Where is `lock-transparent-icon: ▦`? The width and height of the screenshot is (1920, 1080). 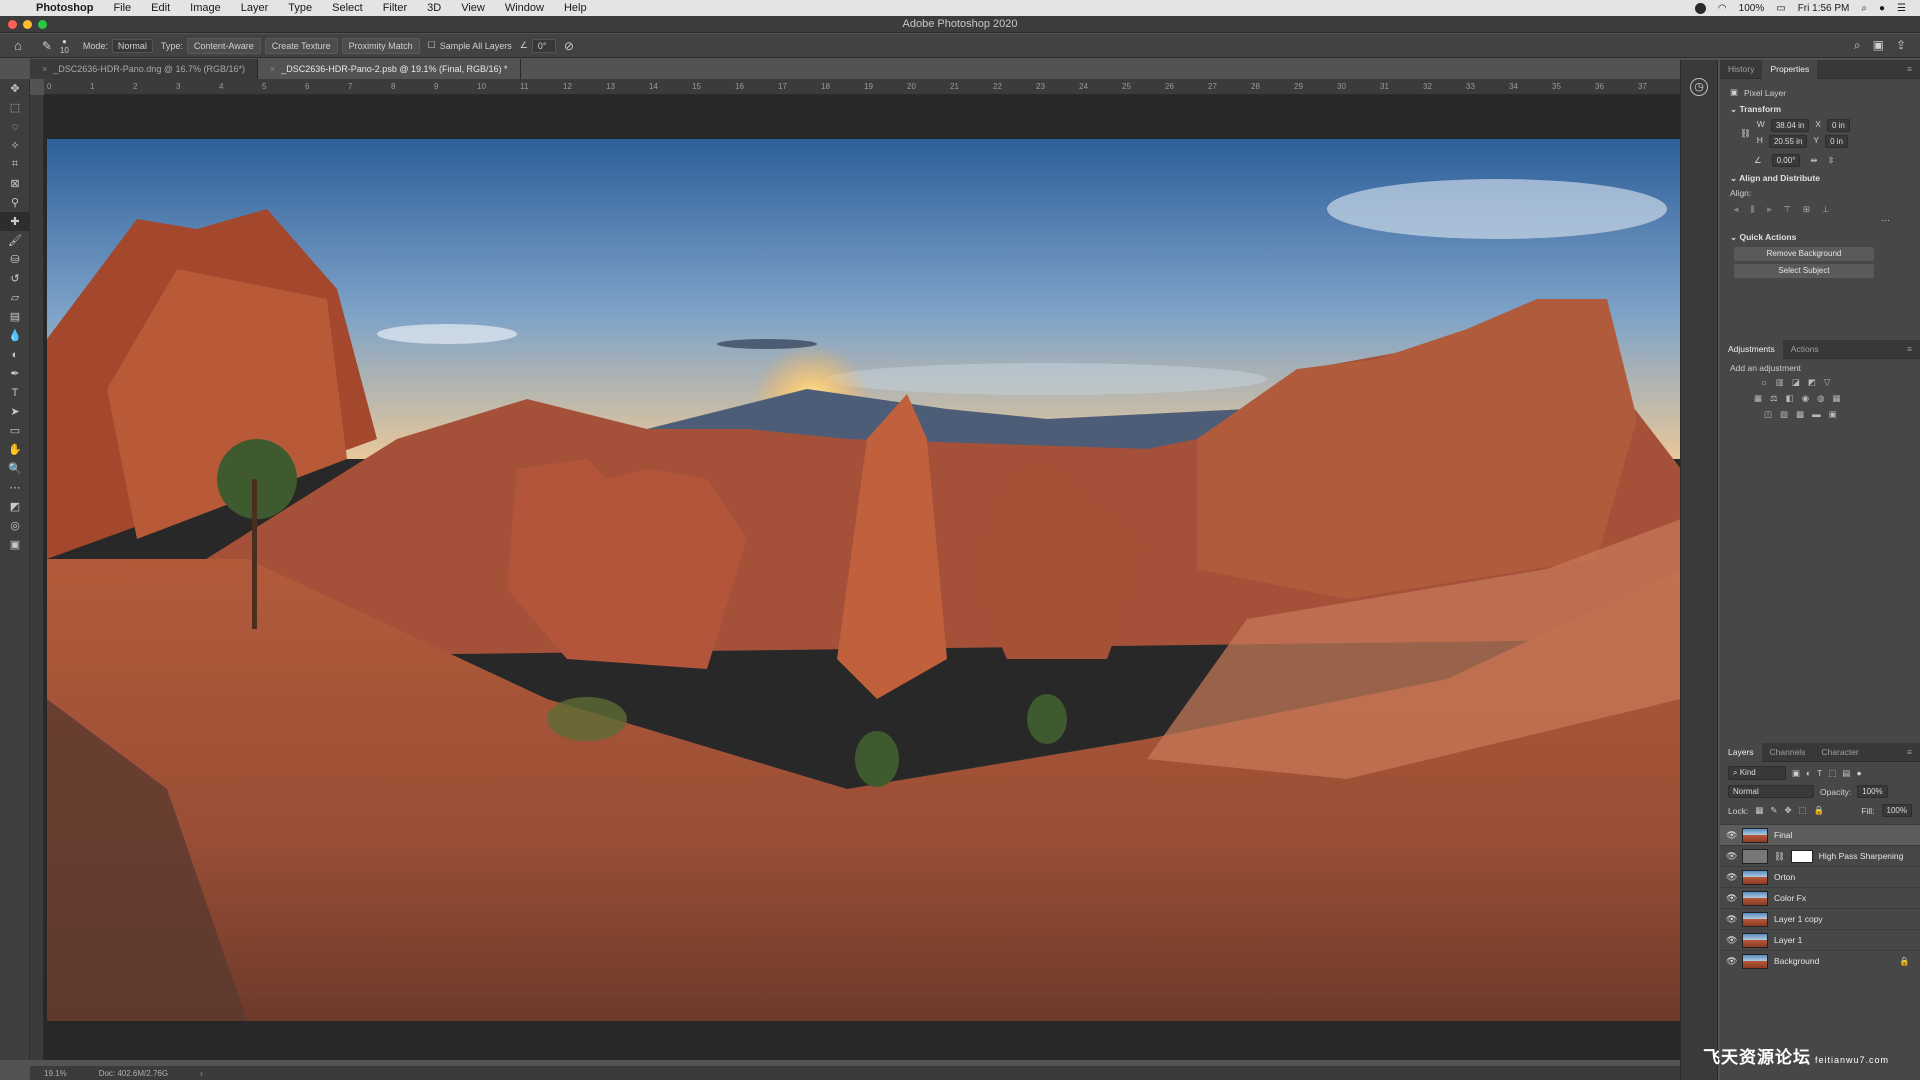 lock-transparent-icon: ▦ is located at coordinates (1759, 810).